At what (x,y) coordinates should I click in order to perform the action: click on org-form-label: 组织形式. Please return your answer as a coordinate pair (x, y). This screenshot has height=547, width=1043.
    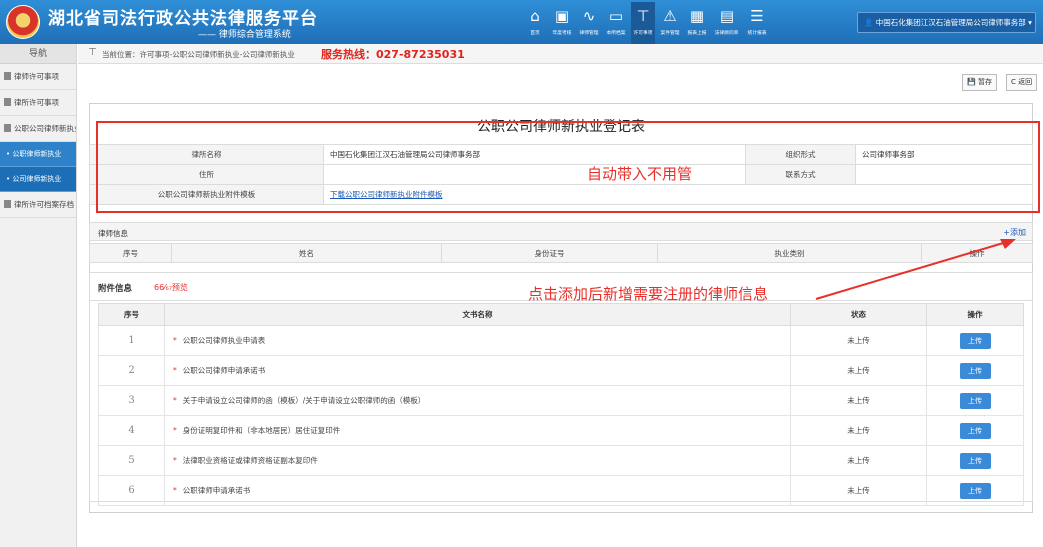
    Looking at the image, I should click on (800, 154).